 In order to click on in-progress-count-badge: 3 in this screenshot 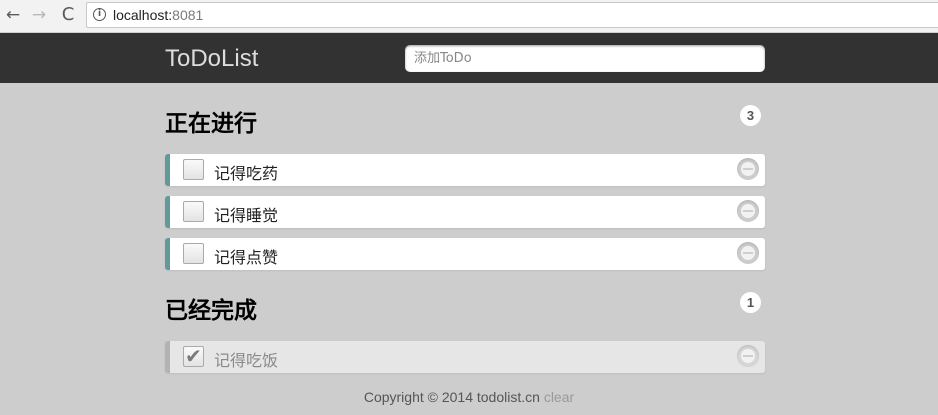, I will do `click(750, 115)`.